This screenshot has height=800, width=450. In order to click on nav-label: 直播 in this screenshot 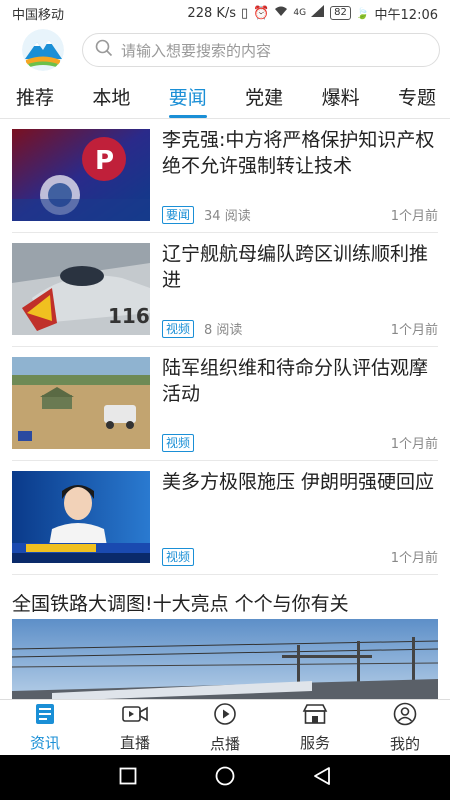, I will do `click(134, 742)`.